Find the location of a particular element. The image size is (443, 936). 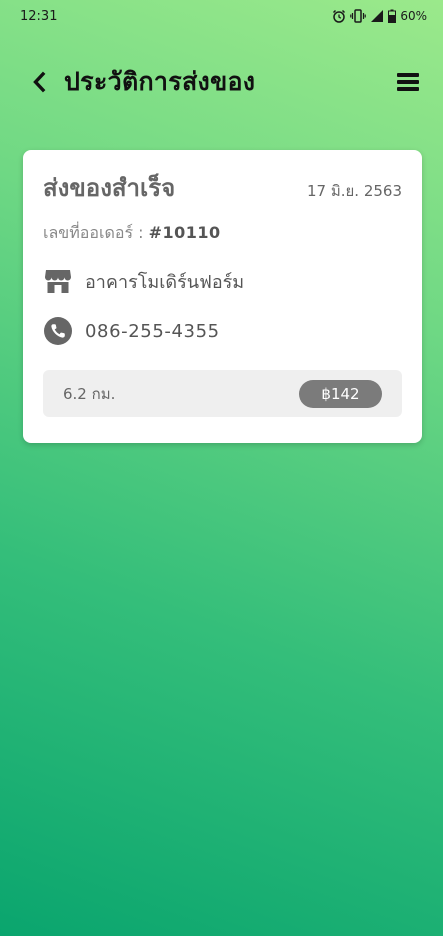

phone-number: 086-255-4355 is located at coordinates (152, 331).